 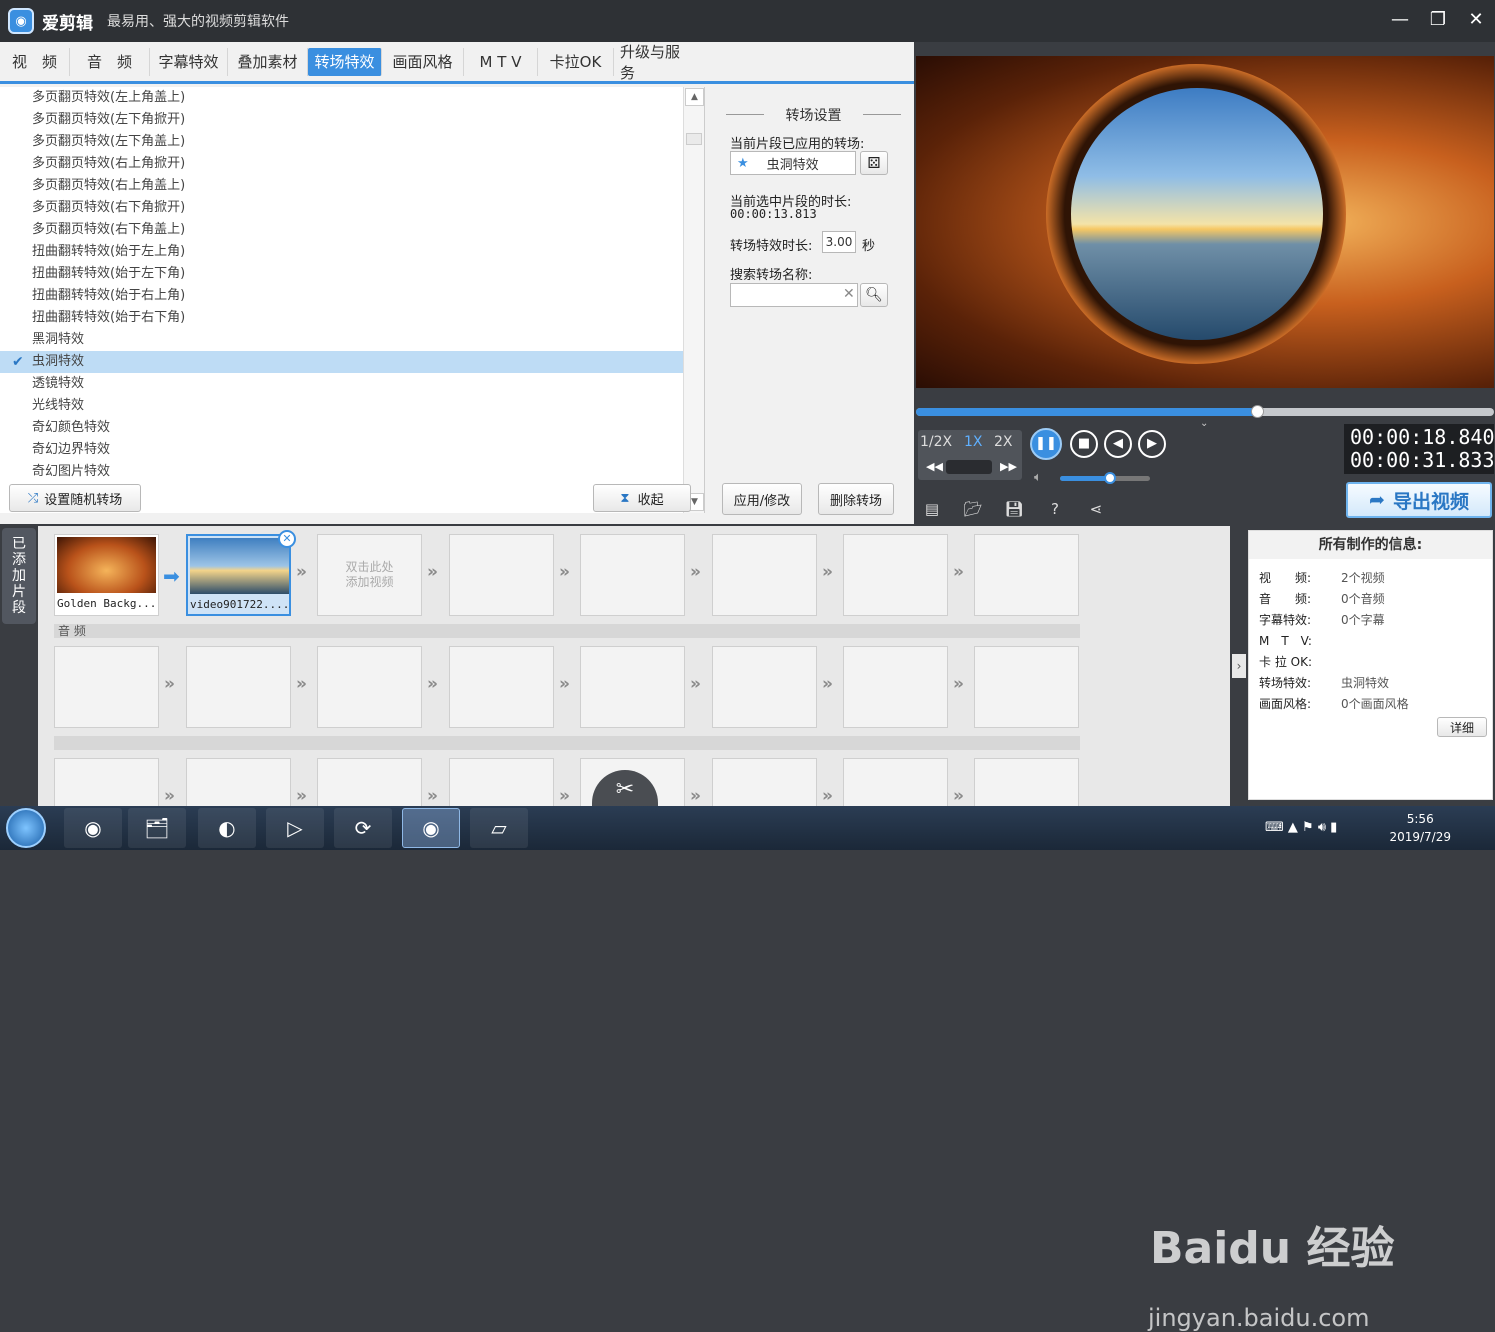 What do you see at coordinates (157, 828) in the screenshot?
I see `explorer-icon: 🗂︎` at bounding box center [157, 828].